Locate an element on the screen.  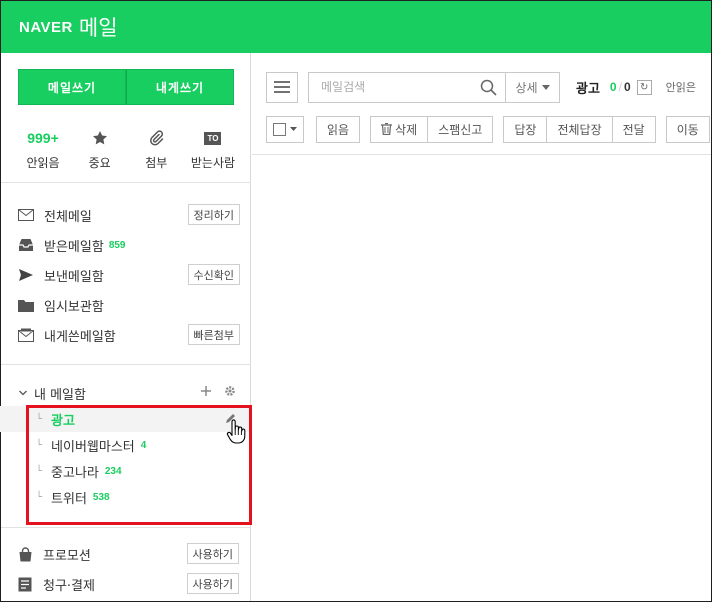
total-count: 0 is located at coordinates (627, 87).